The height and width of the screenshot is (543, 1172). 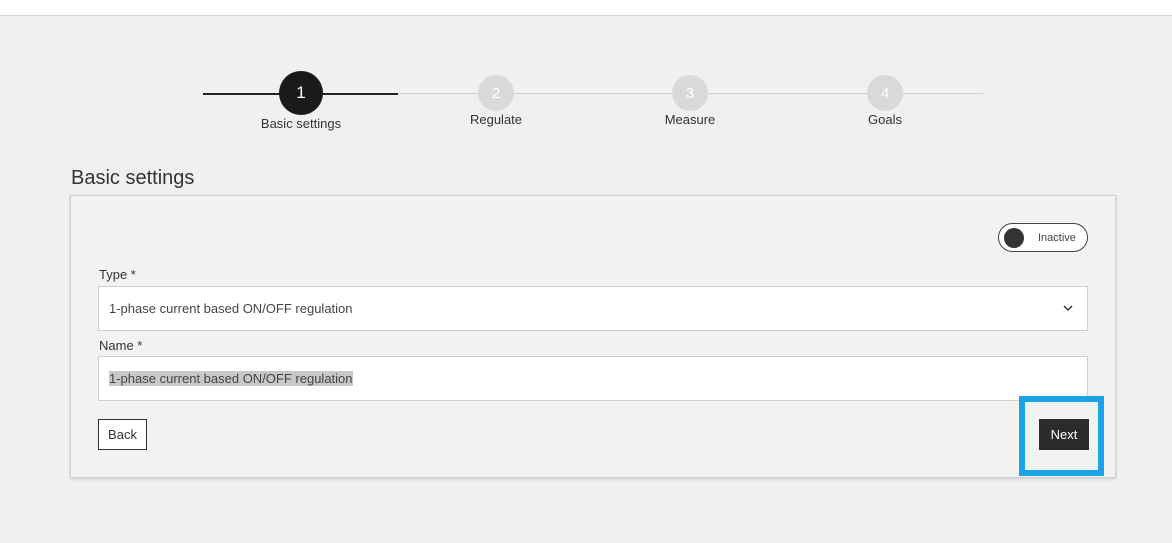 I want to click on step-2-circle: 2, so click(x=496, y=93).